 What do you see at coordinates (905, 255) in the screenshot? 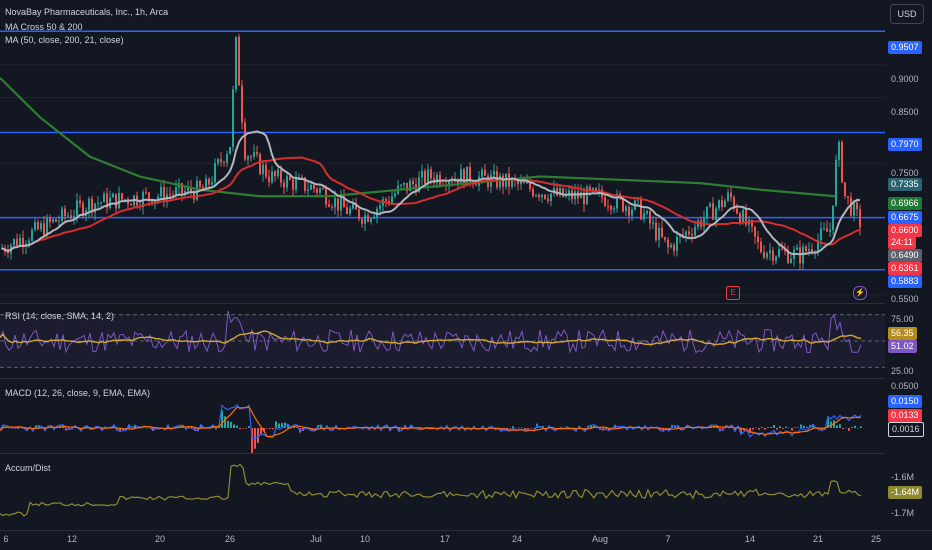
I see `price-tag: 0.6490` at bounding box center [905, 255].